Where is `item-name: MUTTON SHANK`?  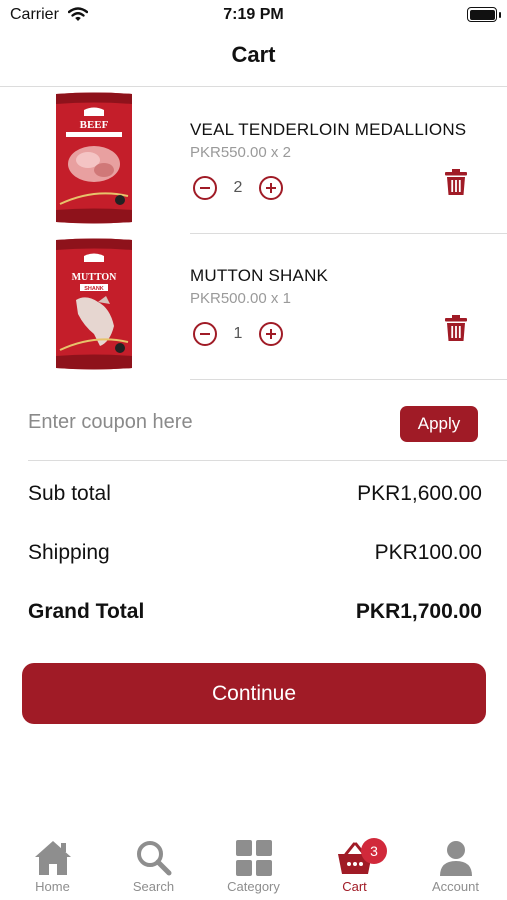 item-name: MUTTON SHANK is located at coordinates (259, 275).